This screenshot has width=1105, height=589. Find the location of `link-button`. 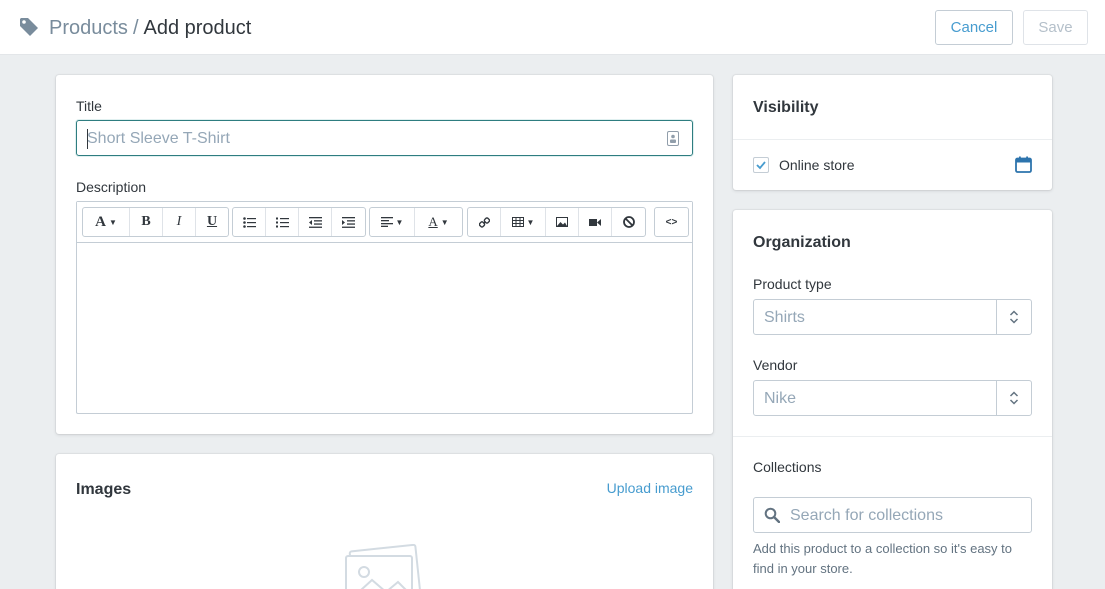

link-button is located at coordinates (484, 222).